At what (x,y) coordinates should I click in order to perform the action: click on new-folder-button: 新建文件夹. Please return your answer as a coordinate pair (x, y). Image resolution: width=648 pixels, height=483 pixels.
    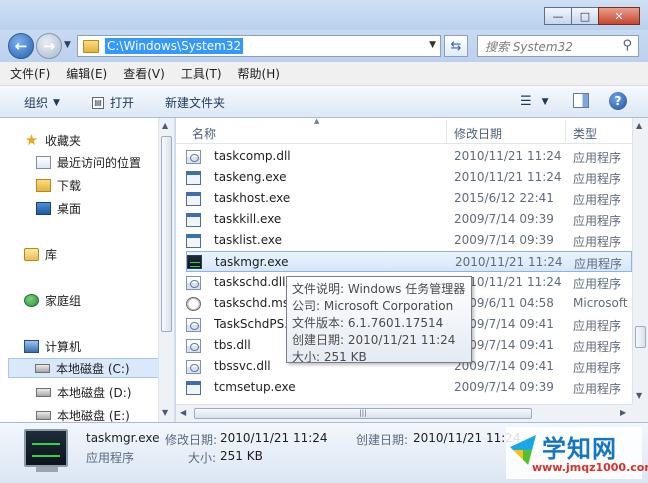
    Looking at the image, I should click on (195, 102).